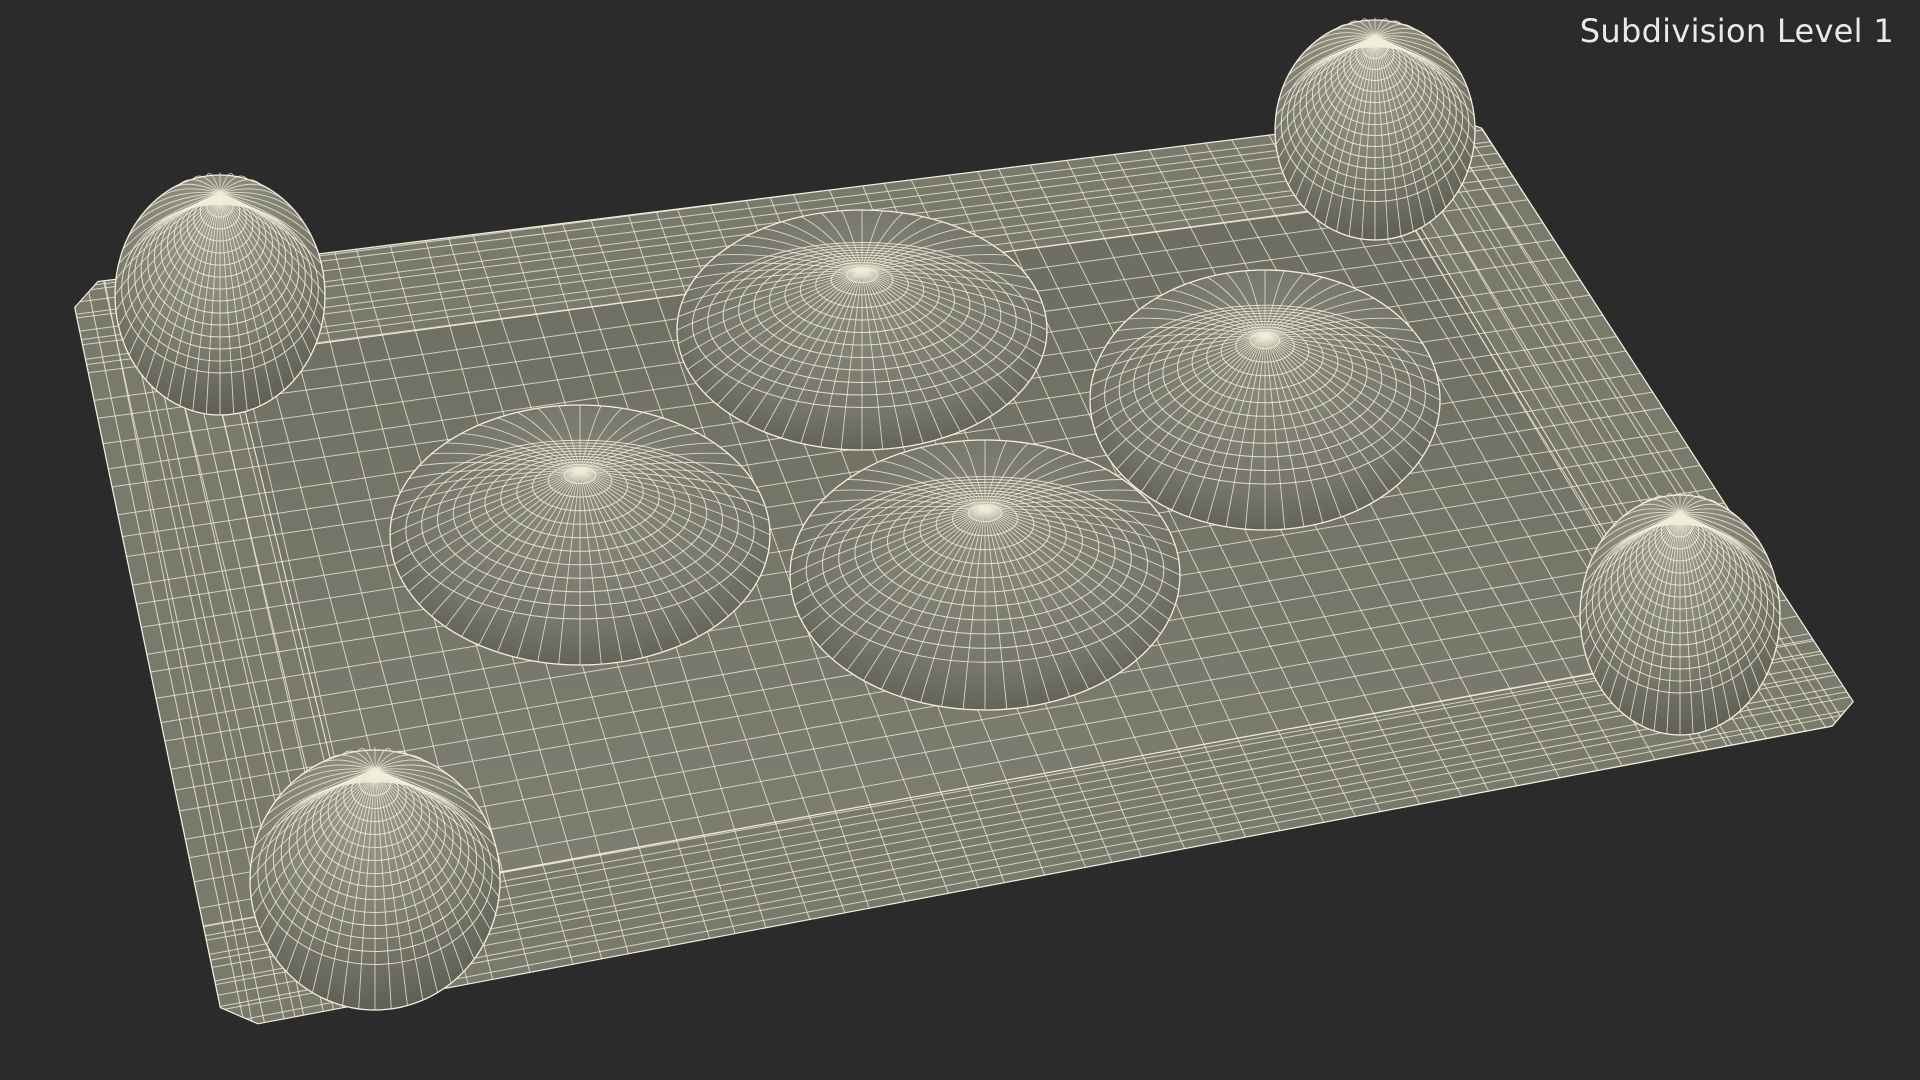  What do you see at coordinates (1736, 31) in the screenshot?
I see `subdivision-level-label: Subdivision Level 1` at bounding box center [1736, 31].